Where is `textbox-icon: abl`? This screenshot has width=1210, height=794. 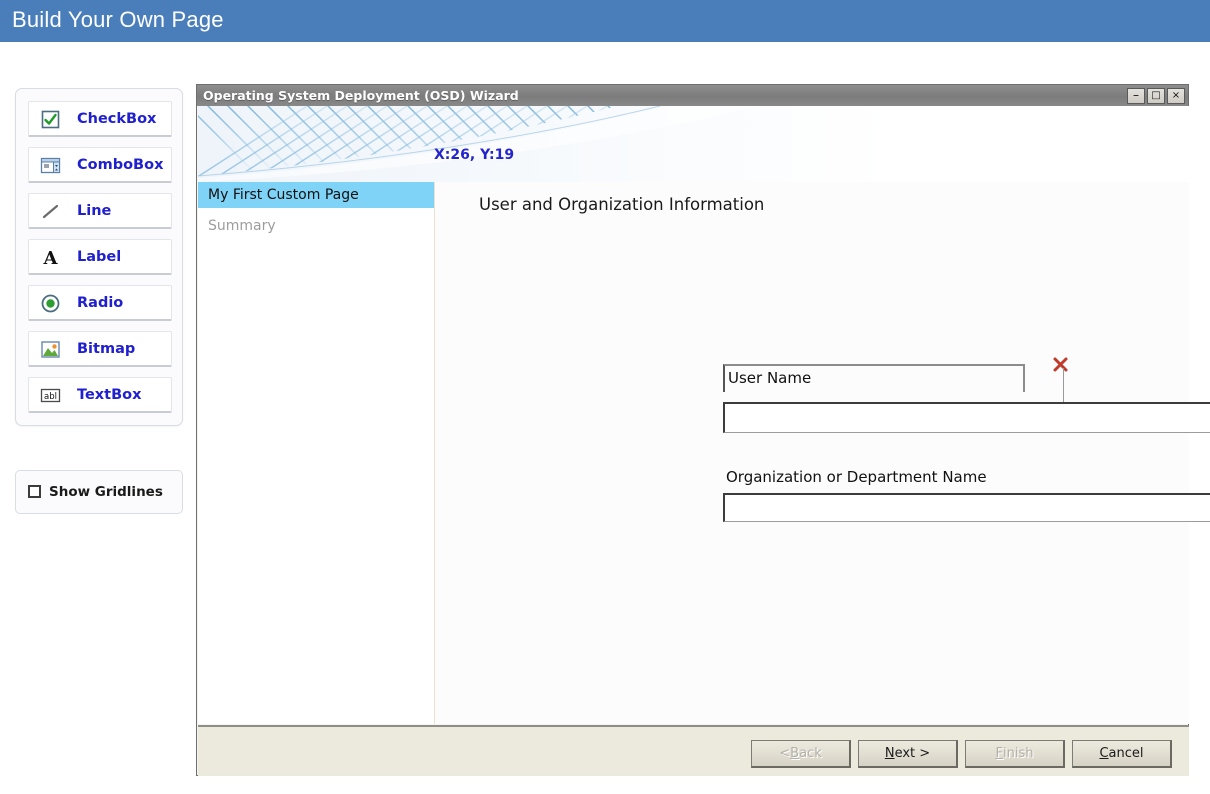 textbox-icon: abl is located at coordinates (50, 395).